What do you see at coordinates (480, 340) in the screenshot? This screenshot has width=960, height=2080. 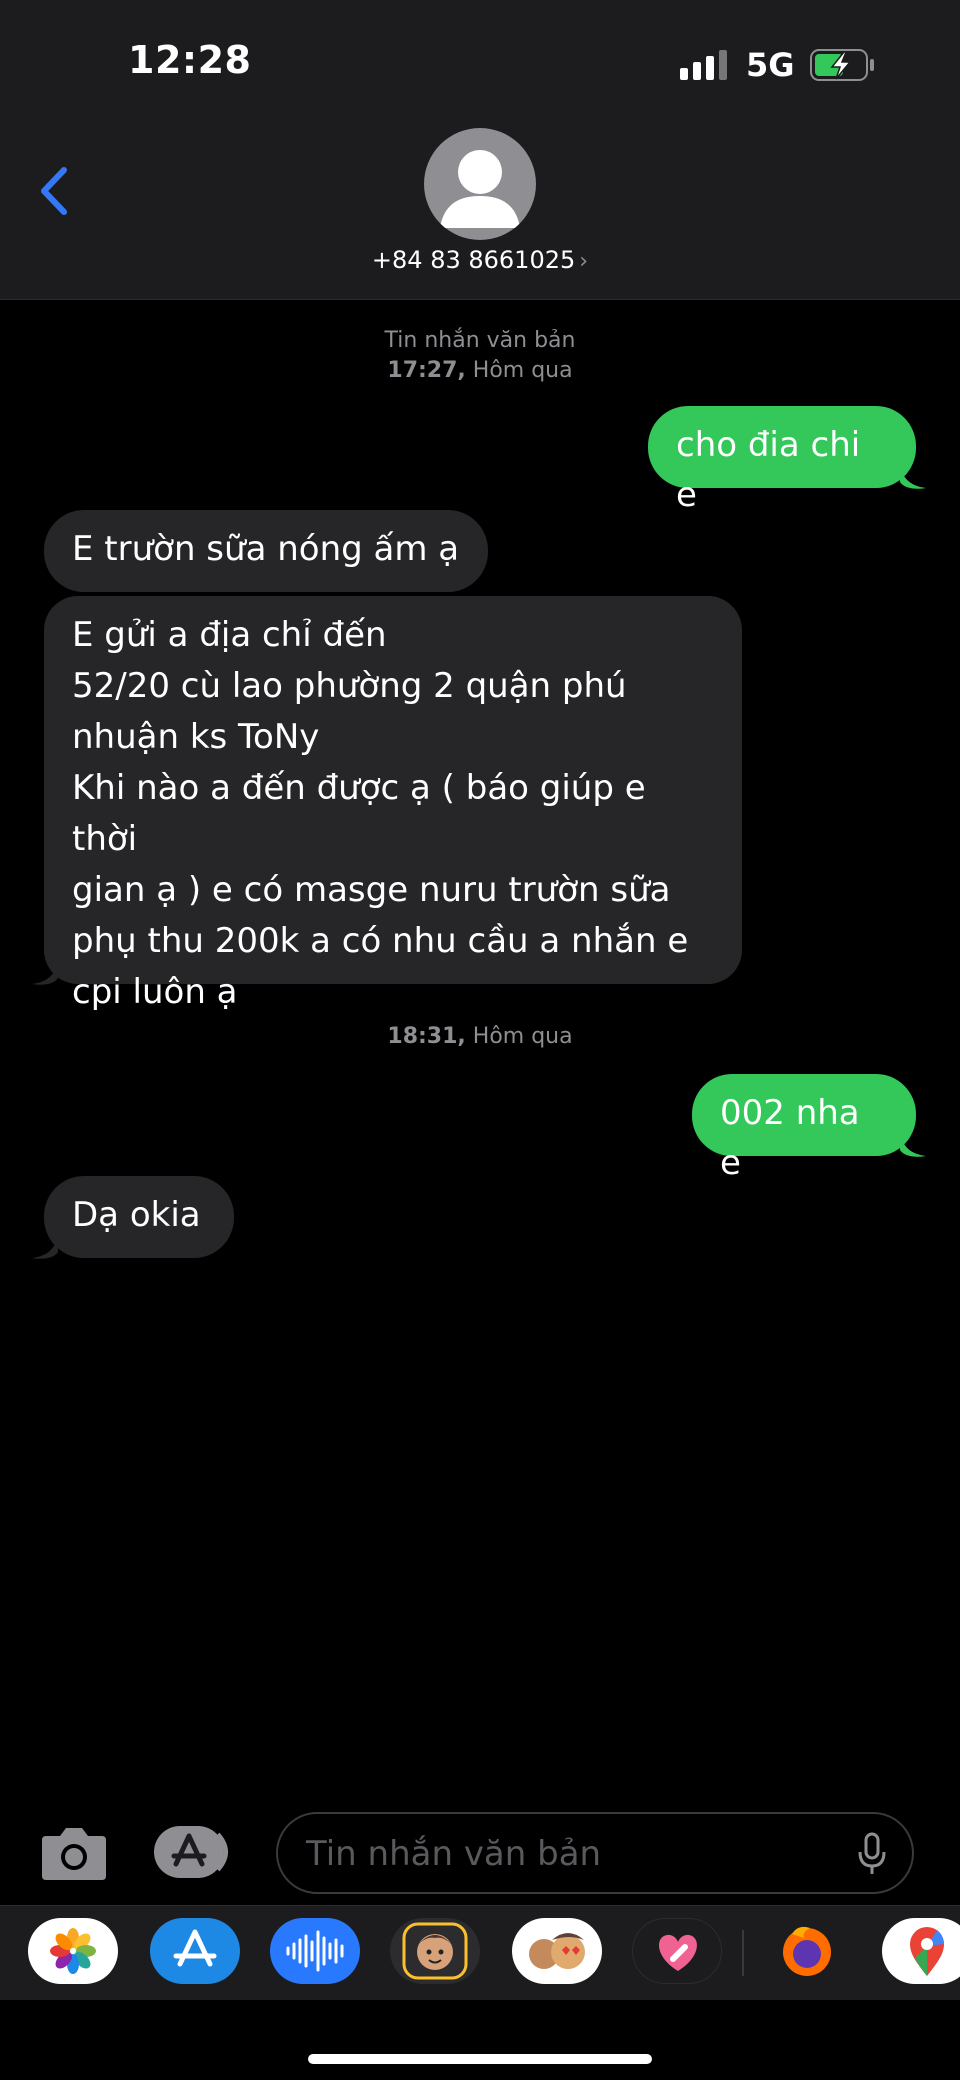 I see `message-type-label: Tin nhắn văn bản` at bounding box center [480, 340].